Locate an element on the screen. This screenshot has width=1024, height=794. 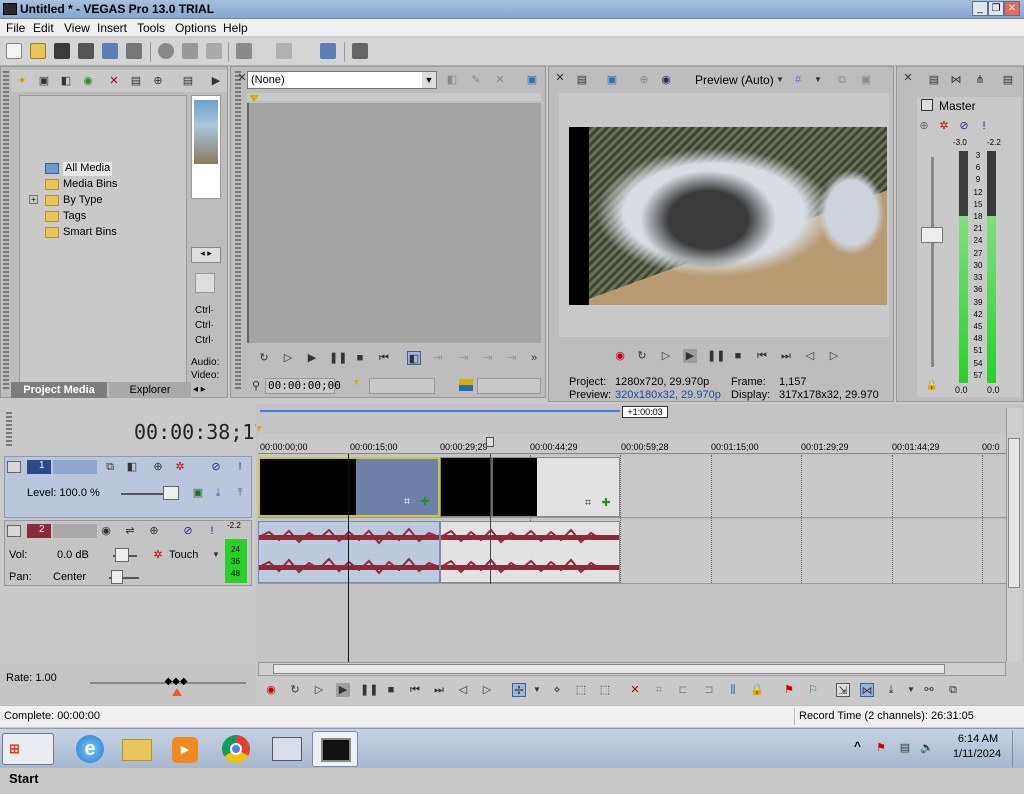
trimmer-media-dropdown: (None) ▼ is located at coordinates (342, 80).